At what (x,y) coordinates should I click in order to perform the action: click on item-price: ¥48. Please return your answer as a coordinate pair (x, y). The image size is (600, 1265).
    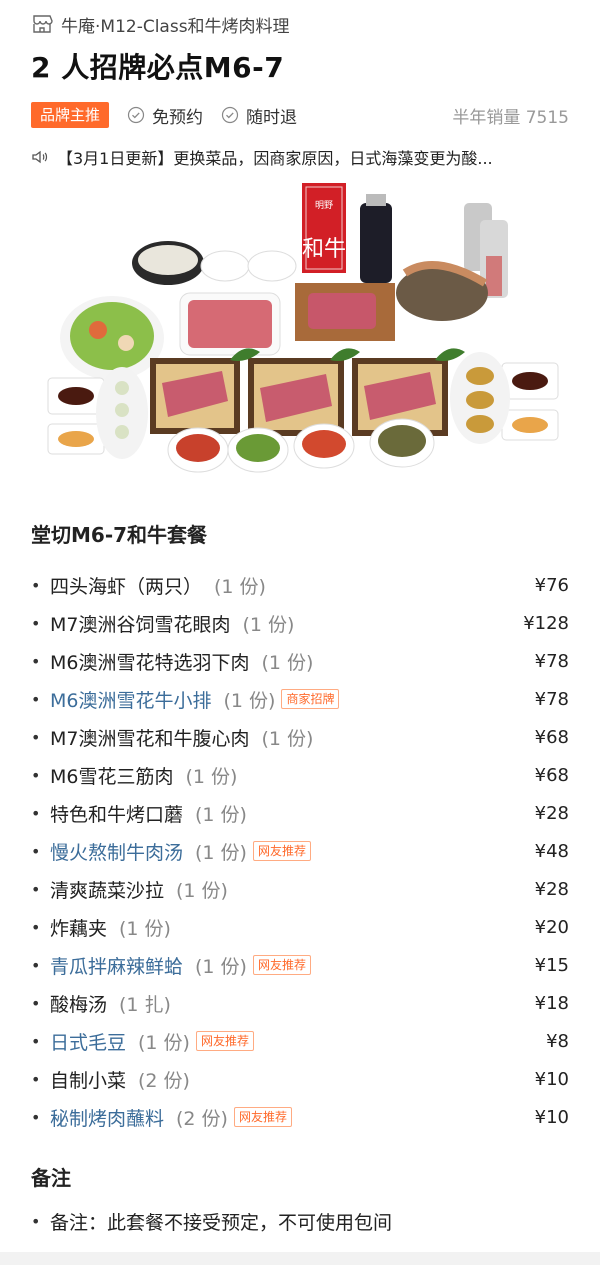
    Looking at the image, I should click on (551, 851).